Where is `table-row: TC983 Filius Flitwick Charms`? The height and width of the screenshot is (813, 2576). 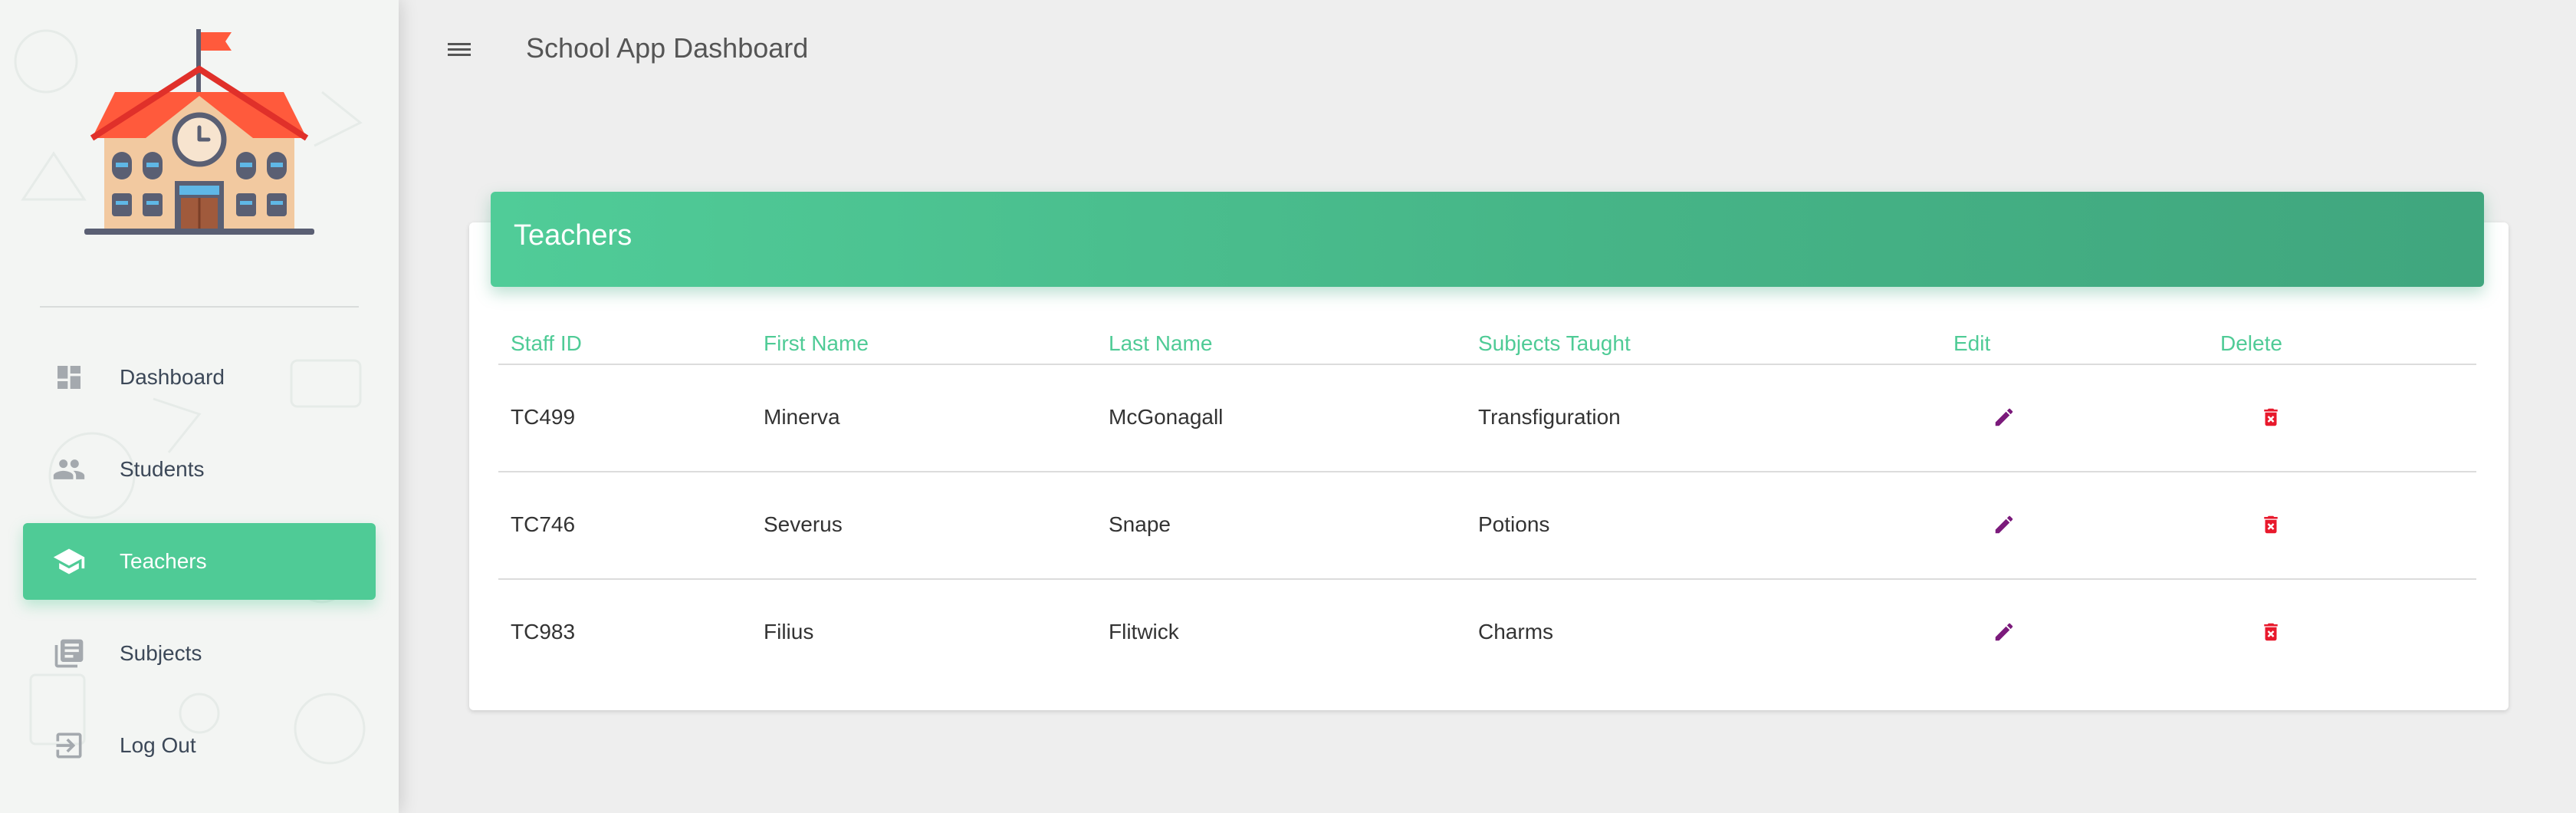
table-row: TC983 Filius Flitwick Charms is located at coordinates (1487, 633).